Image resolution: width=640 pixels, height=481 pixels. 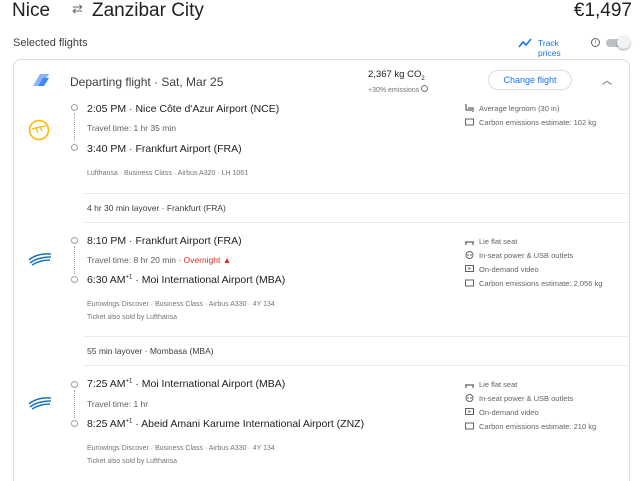 I want to click on lufthansa-logo-icon, so click(x=39, y=130).